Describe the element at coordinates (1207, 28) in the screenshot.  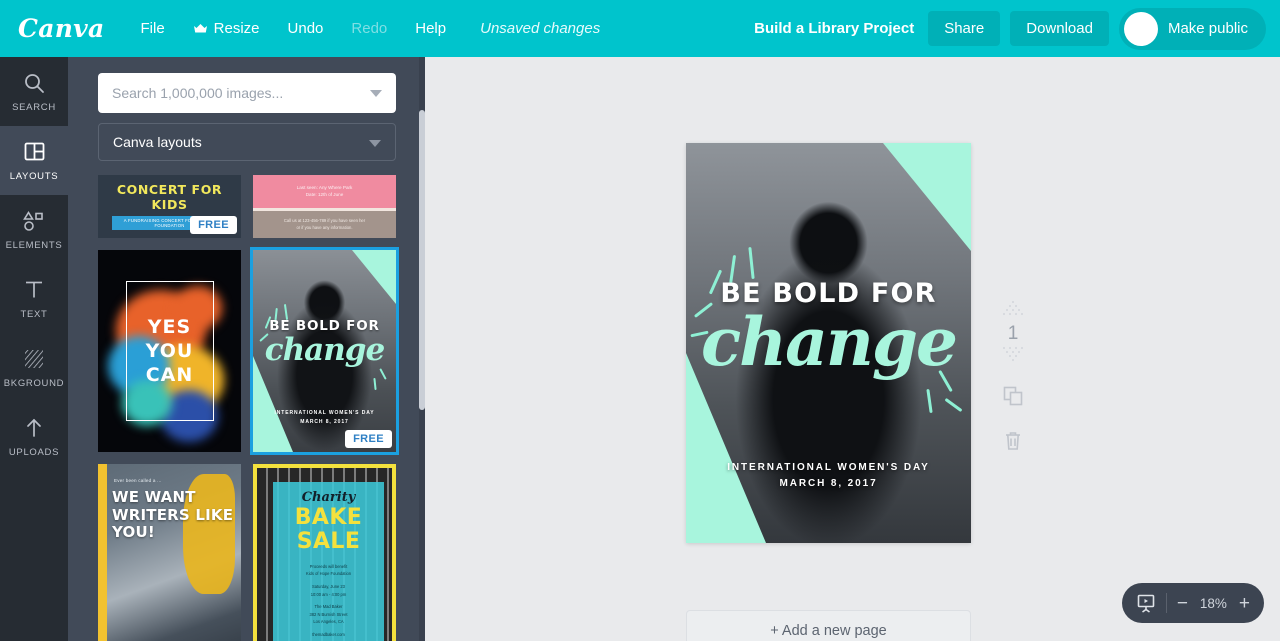
I see `make-public-label: Make public` at that location.